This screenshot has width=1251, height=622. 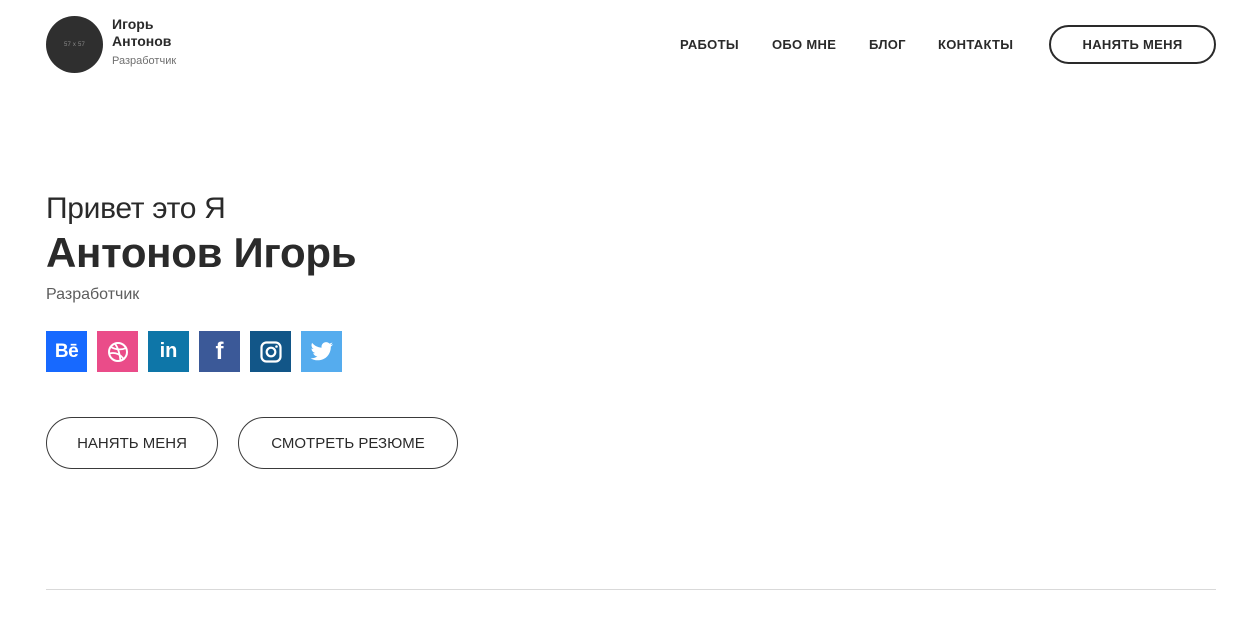 What do you see at coordinates (132, 443) in the screenshot?
I see `hero-hire-button: НАНЯТЬ МЕНЯ` at bounding box center [132, 443].